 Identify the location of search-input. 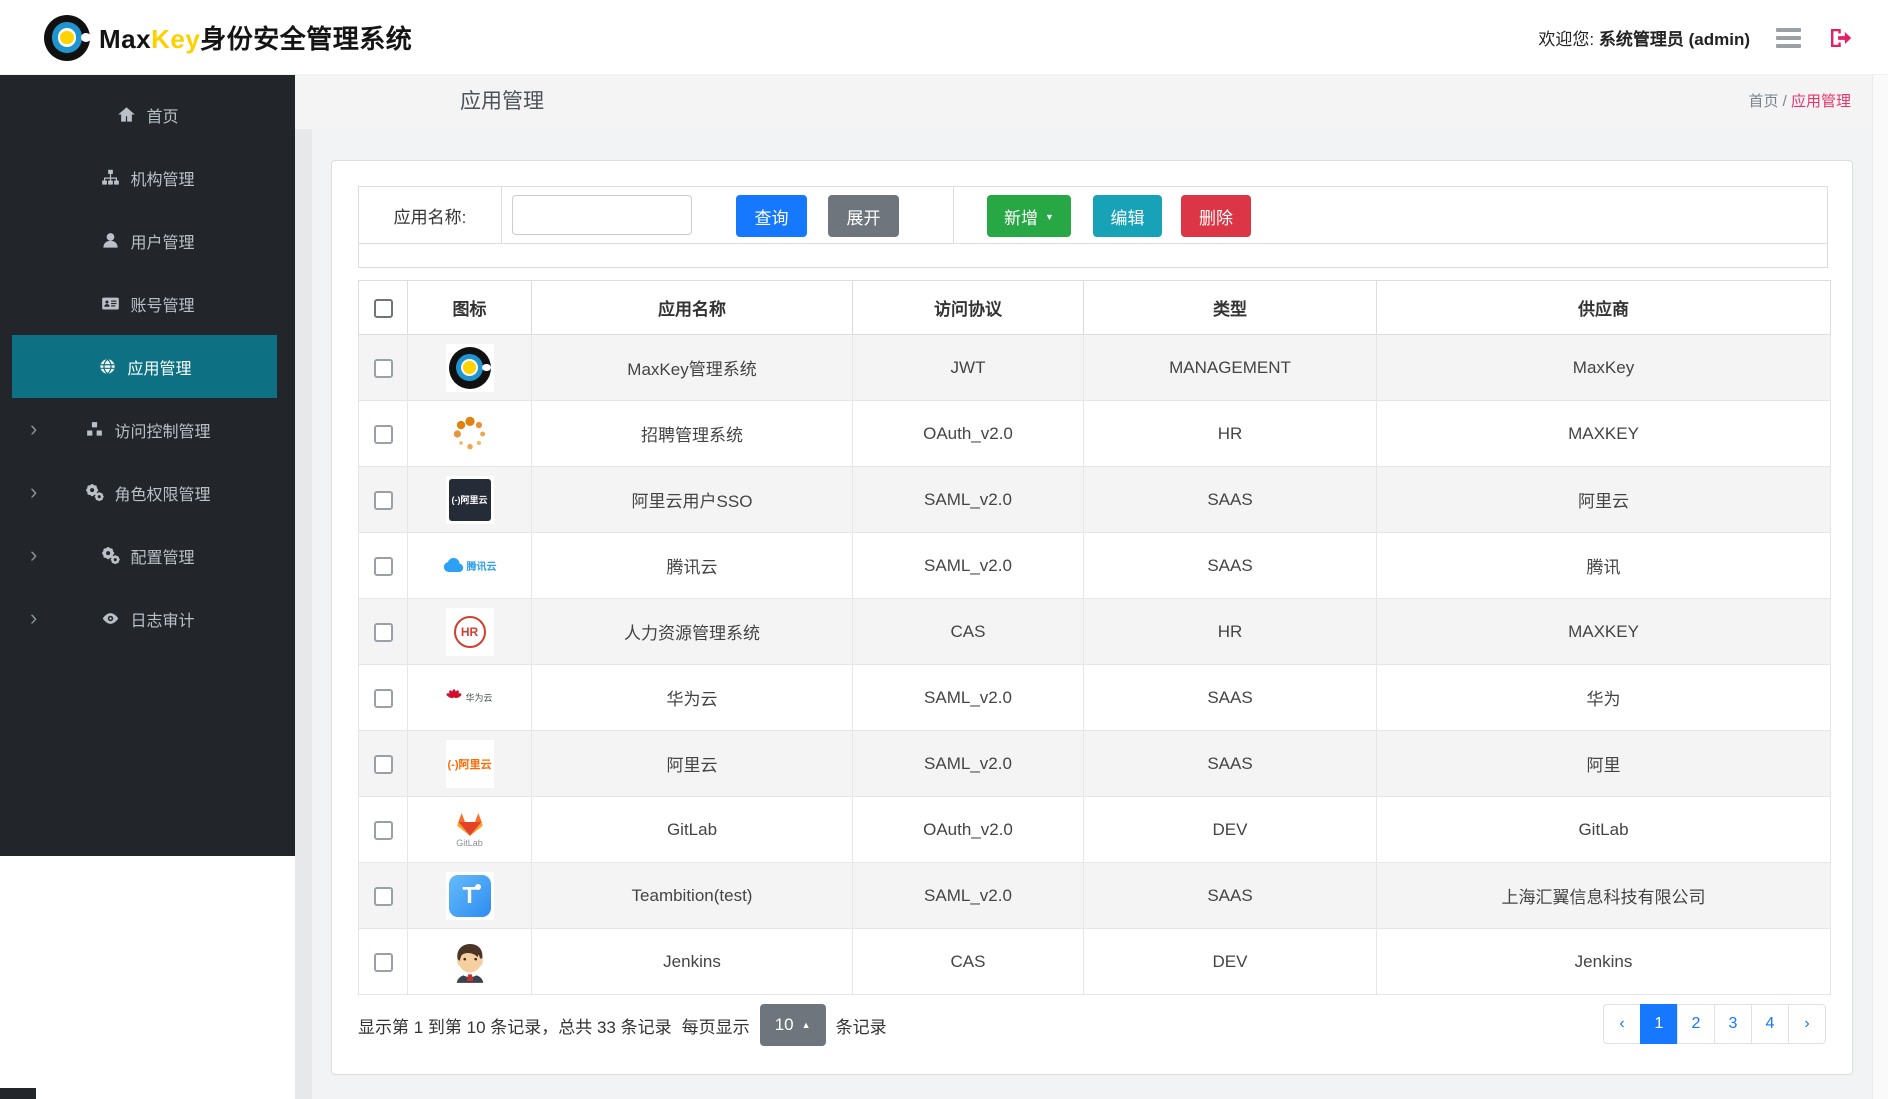
(602, 215).